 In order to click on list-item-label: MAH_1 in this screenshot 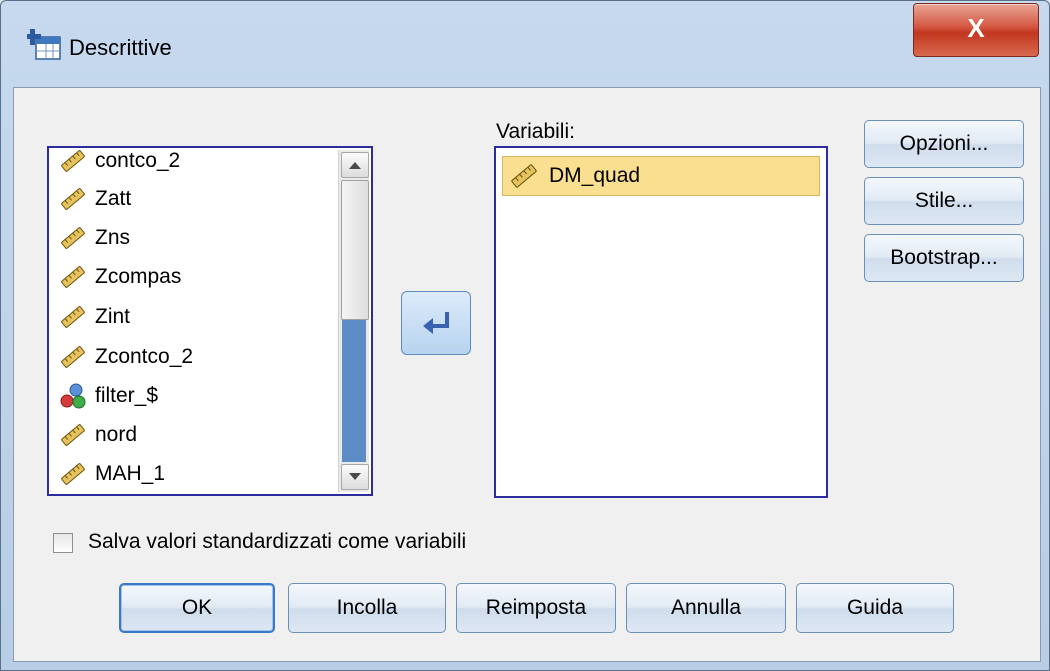, I will do `click(130, 473)`.